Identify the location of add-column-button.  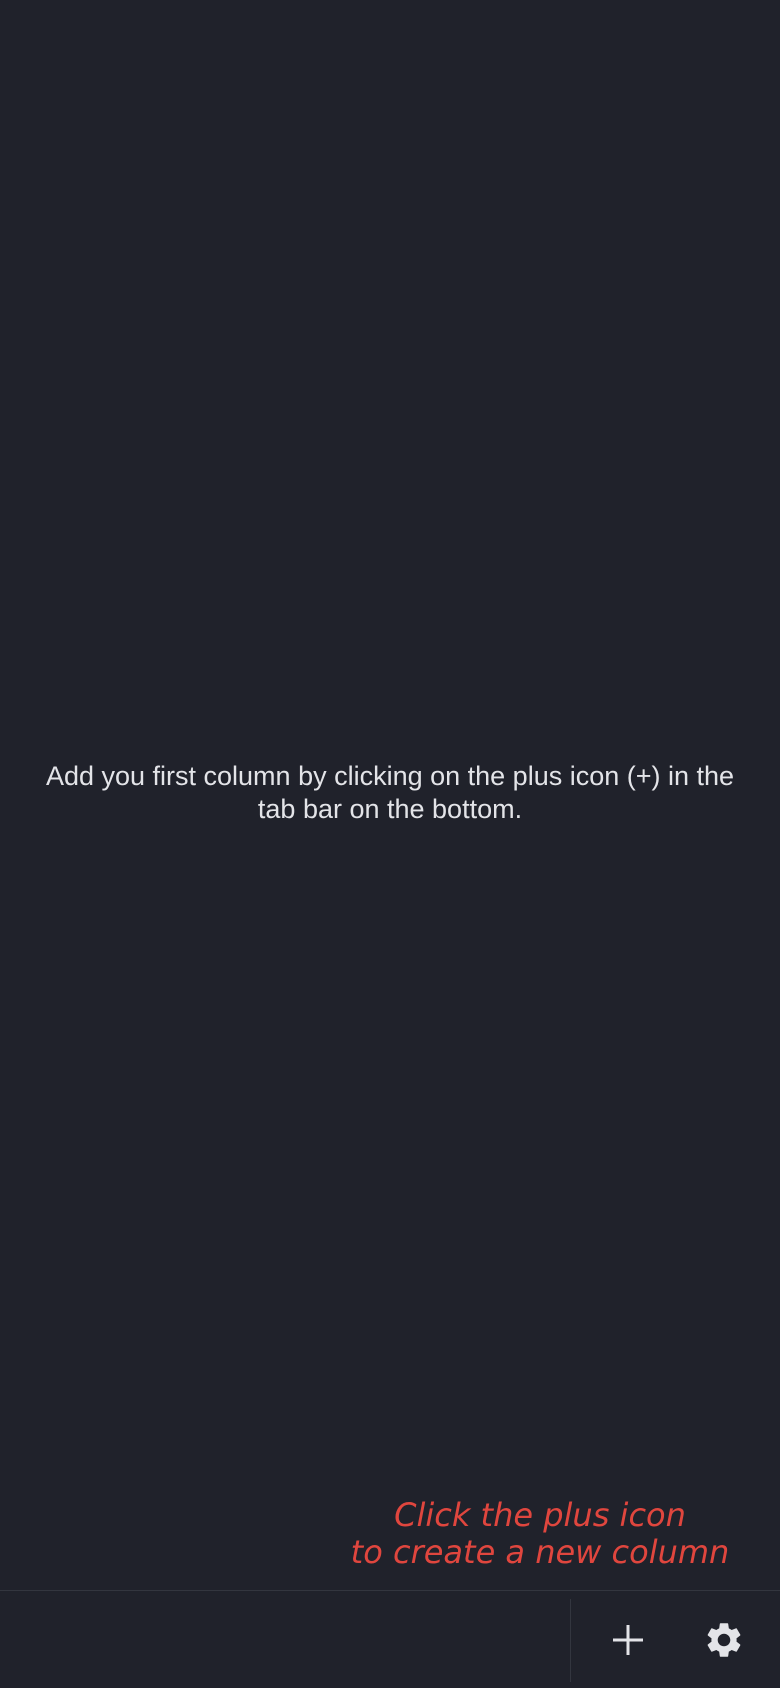
(628, 1640).